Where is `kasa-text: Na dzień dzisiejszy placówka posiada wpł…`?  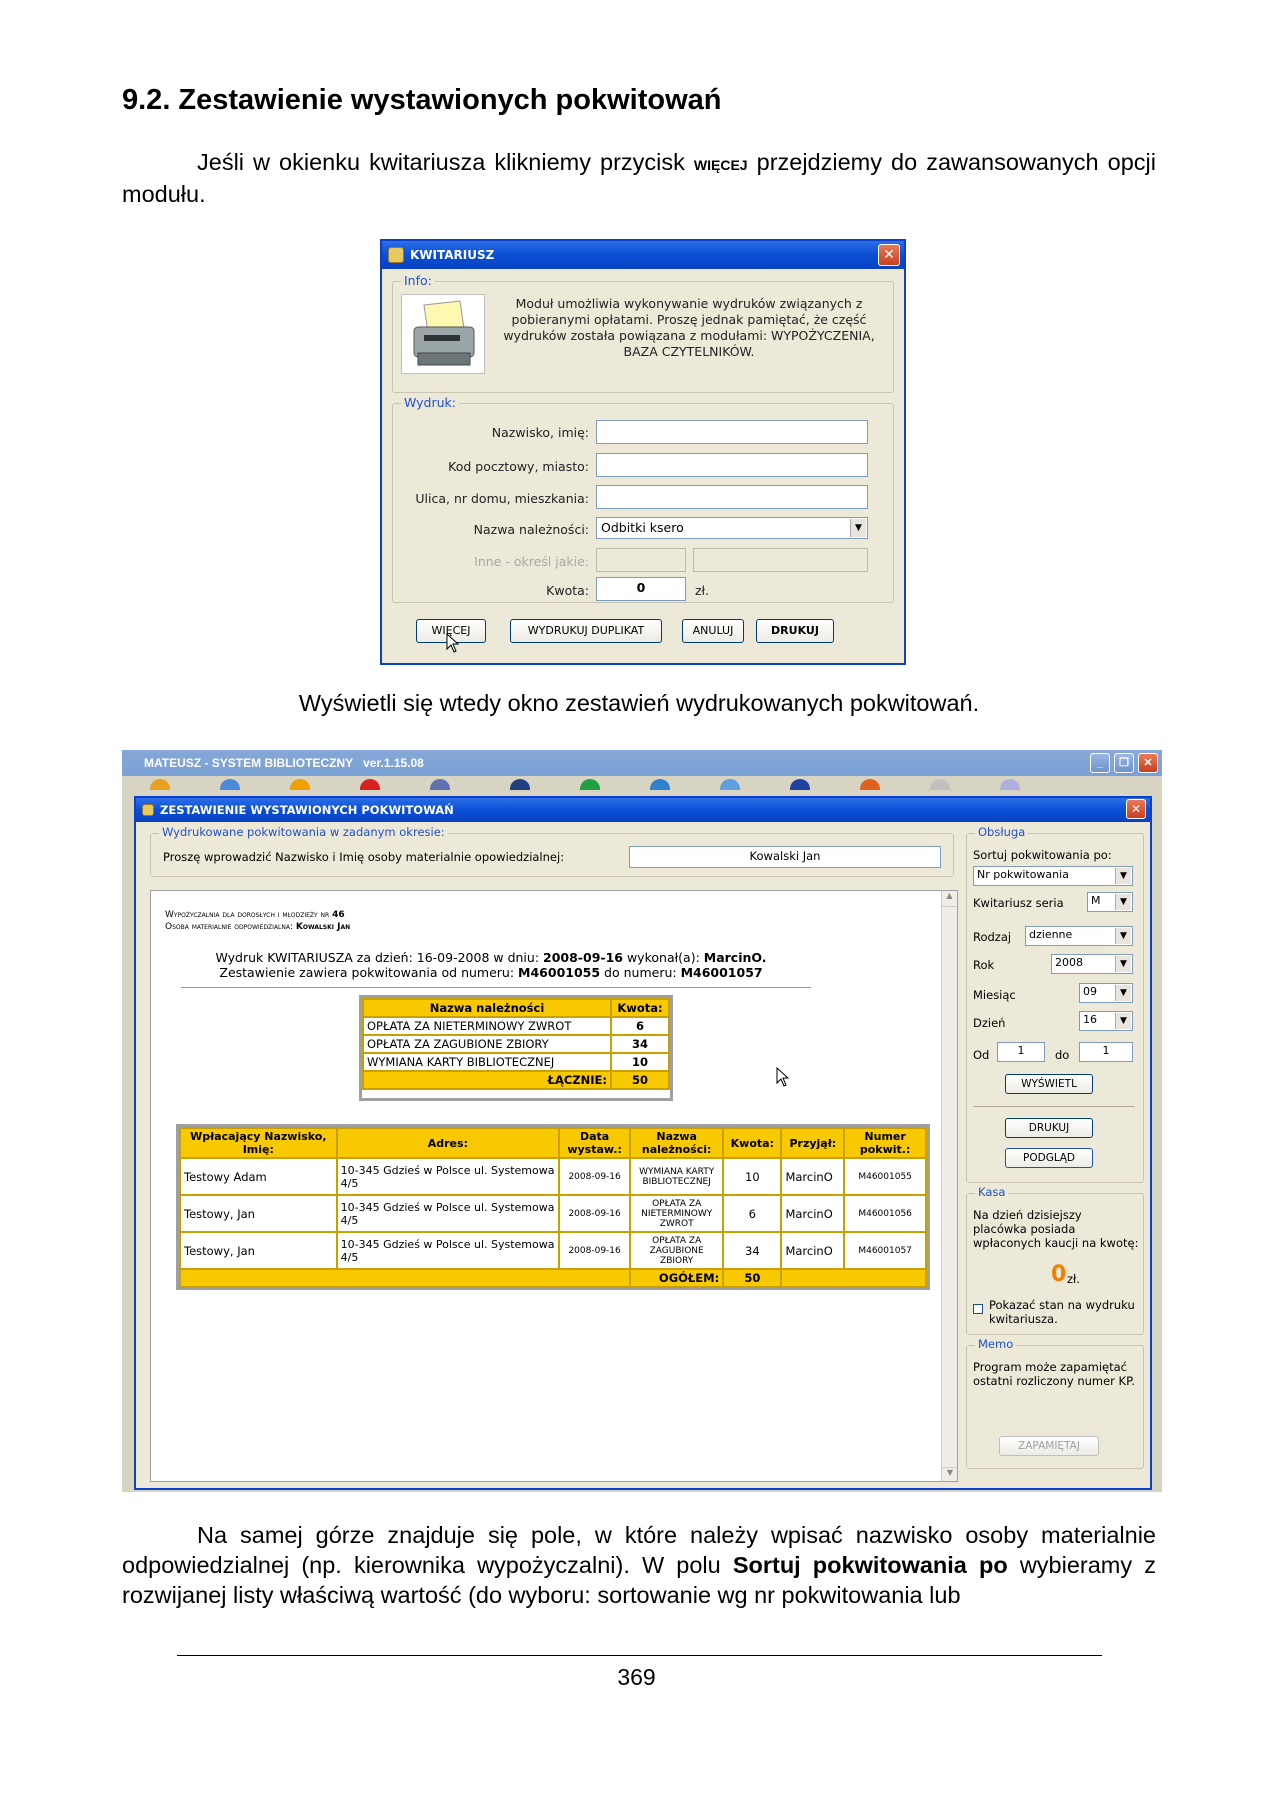
kasa-text: Na dzień dzisiejszy placówka posiada wpł… is located at coordinates (1056, 1229).